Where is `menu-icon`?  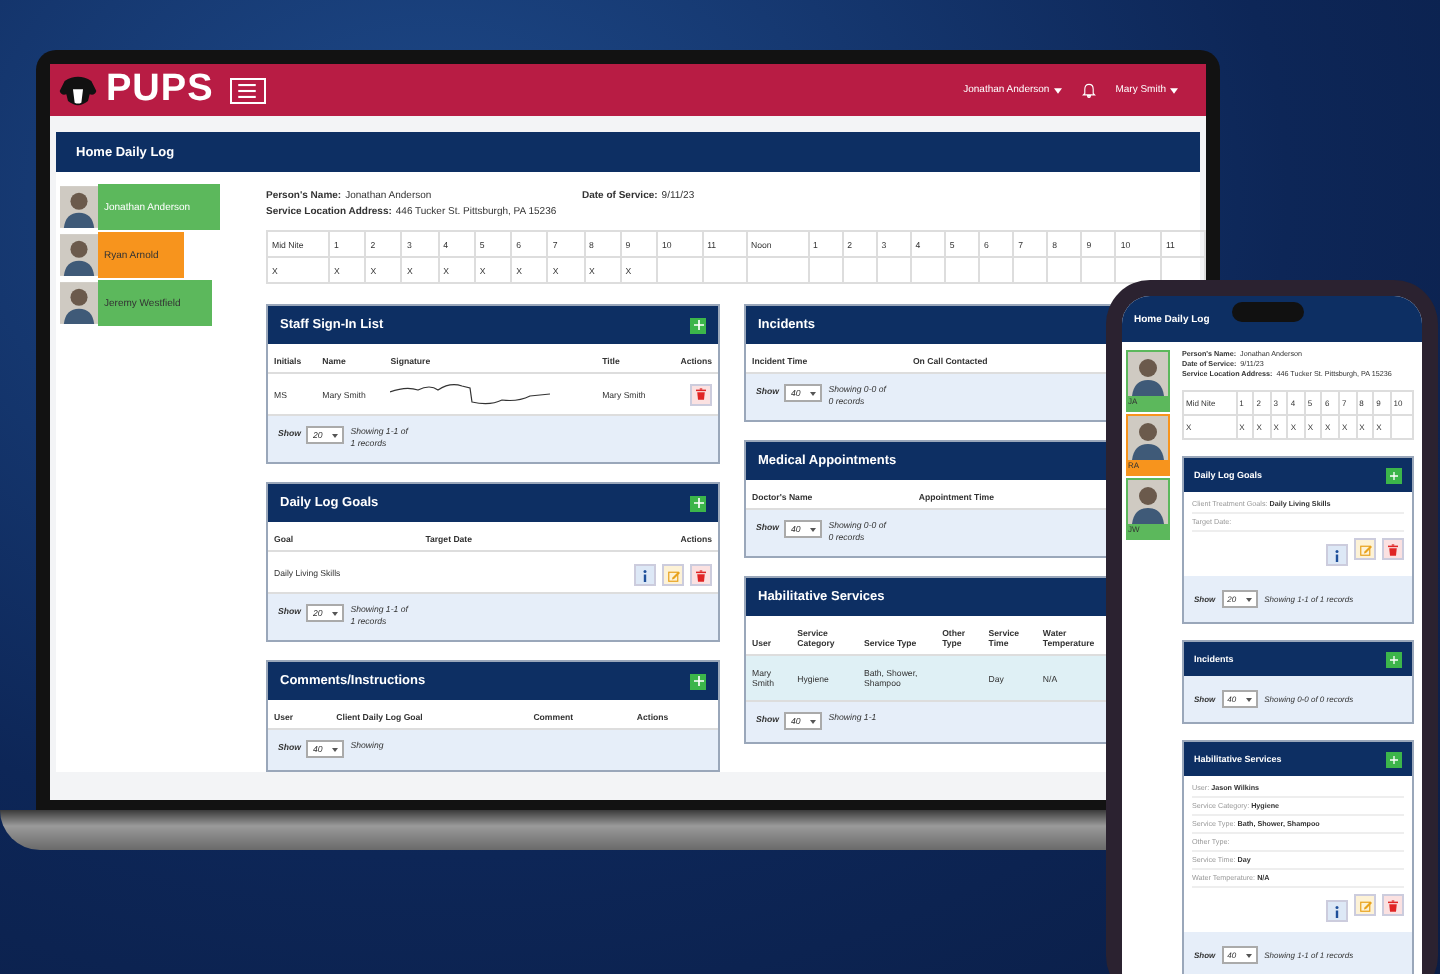
menu-icon is located at coordinates (247, 90).